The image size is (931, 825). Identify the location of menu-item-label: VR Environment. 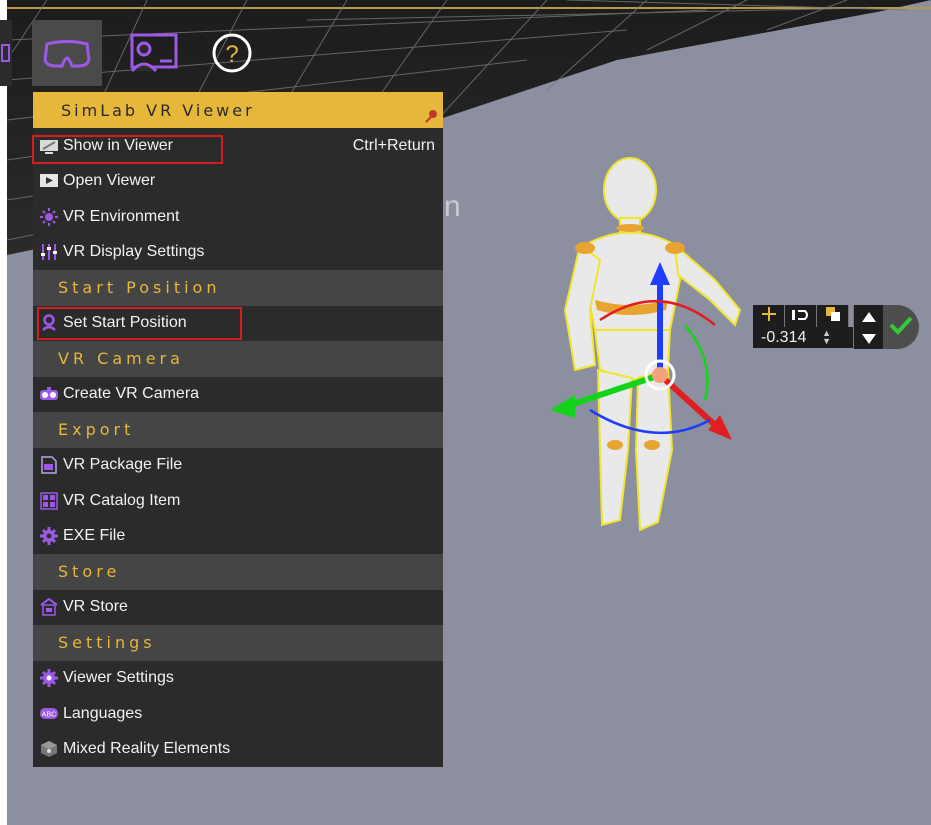
(121, 216).